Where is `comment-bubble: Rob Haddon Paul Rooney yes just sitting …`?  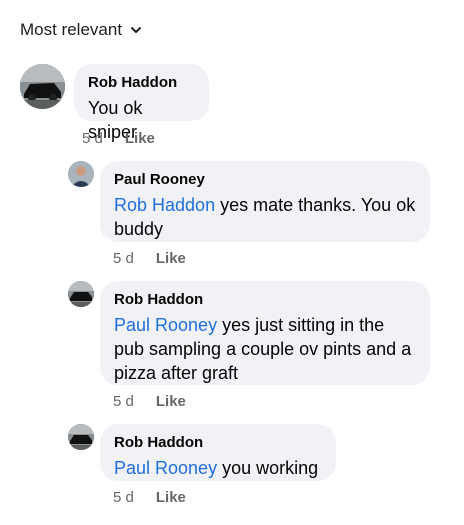 comment-bubble: Rob Haddon Paul Rooney yes just sitting … is located at coordinates (265, 333).